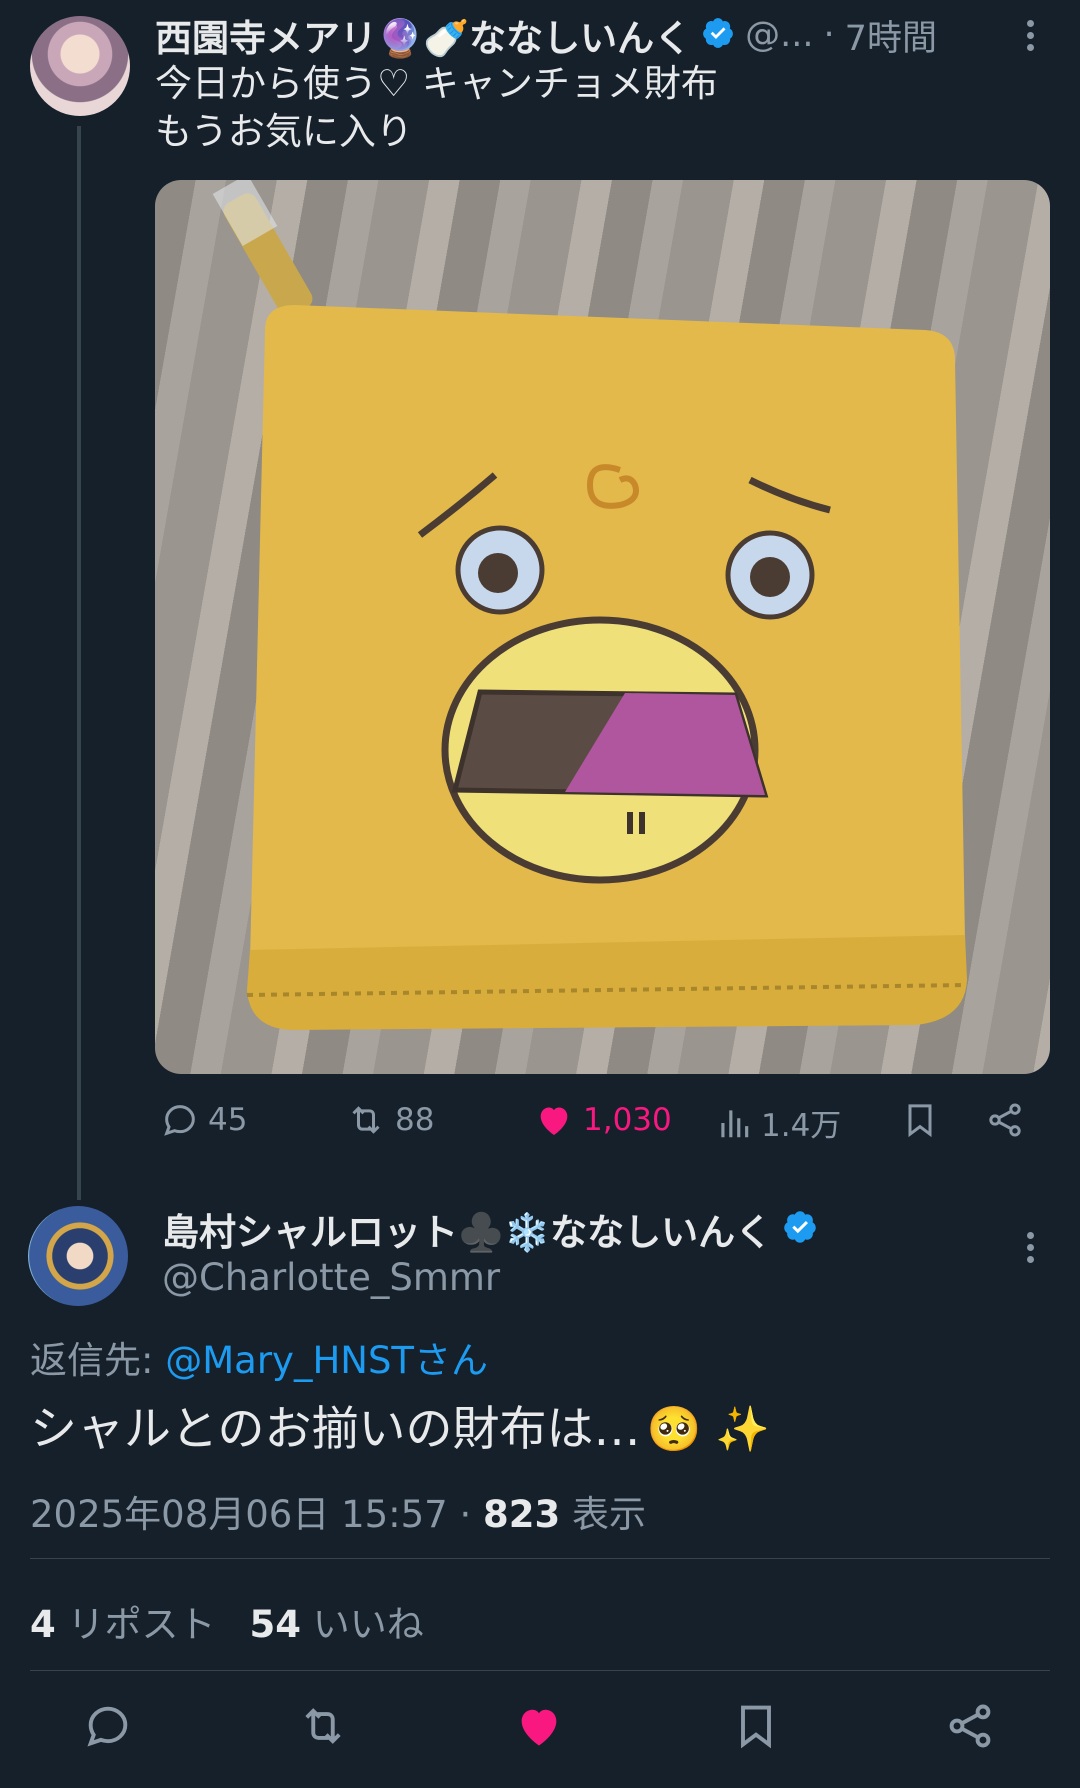  I want to click on reply-button, so click(108, 1728).